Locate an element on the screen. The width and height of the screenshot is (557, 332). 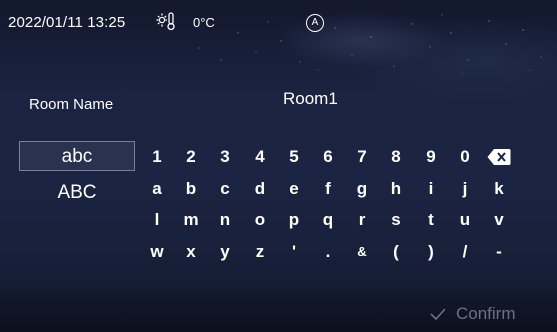
key-row4-9: ) is located at coordinates (431, 252).